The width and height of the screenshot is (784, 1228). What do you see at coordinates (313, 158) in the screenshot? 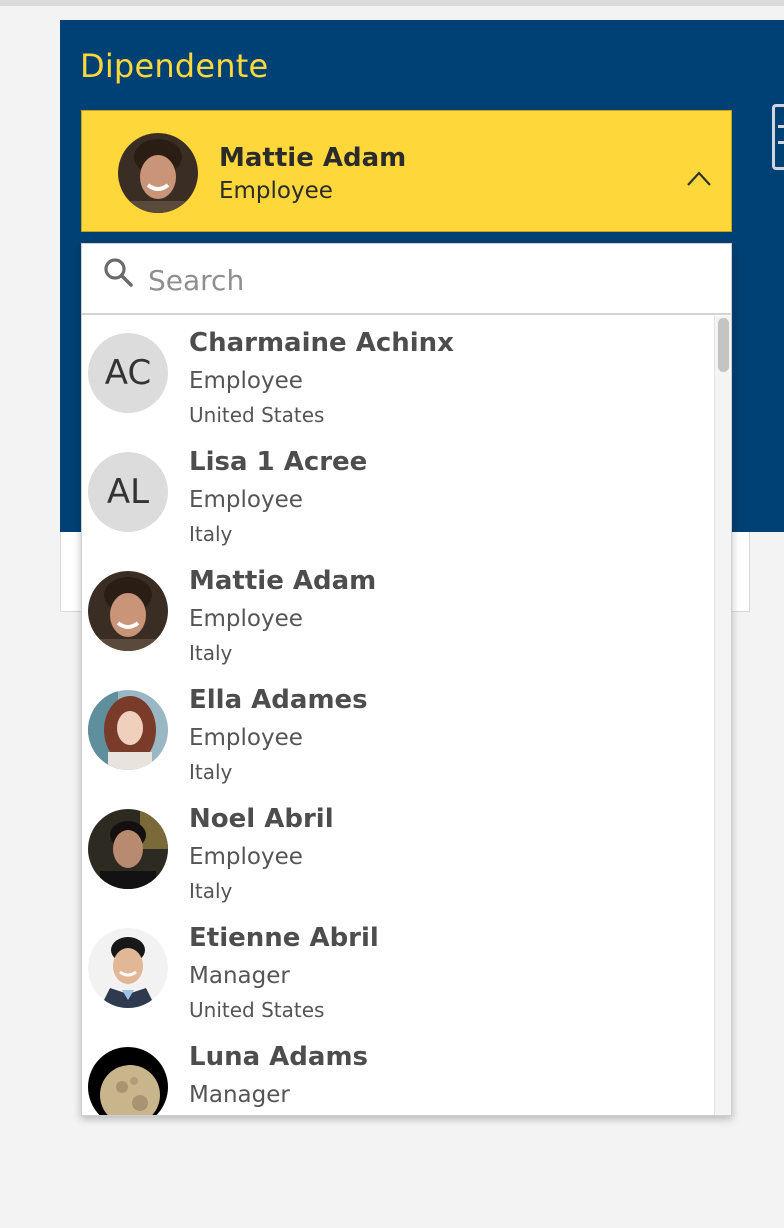
I see `selected-name: Mattie Adam` at bounding box center [313, 158].